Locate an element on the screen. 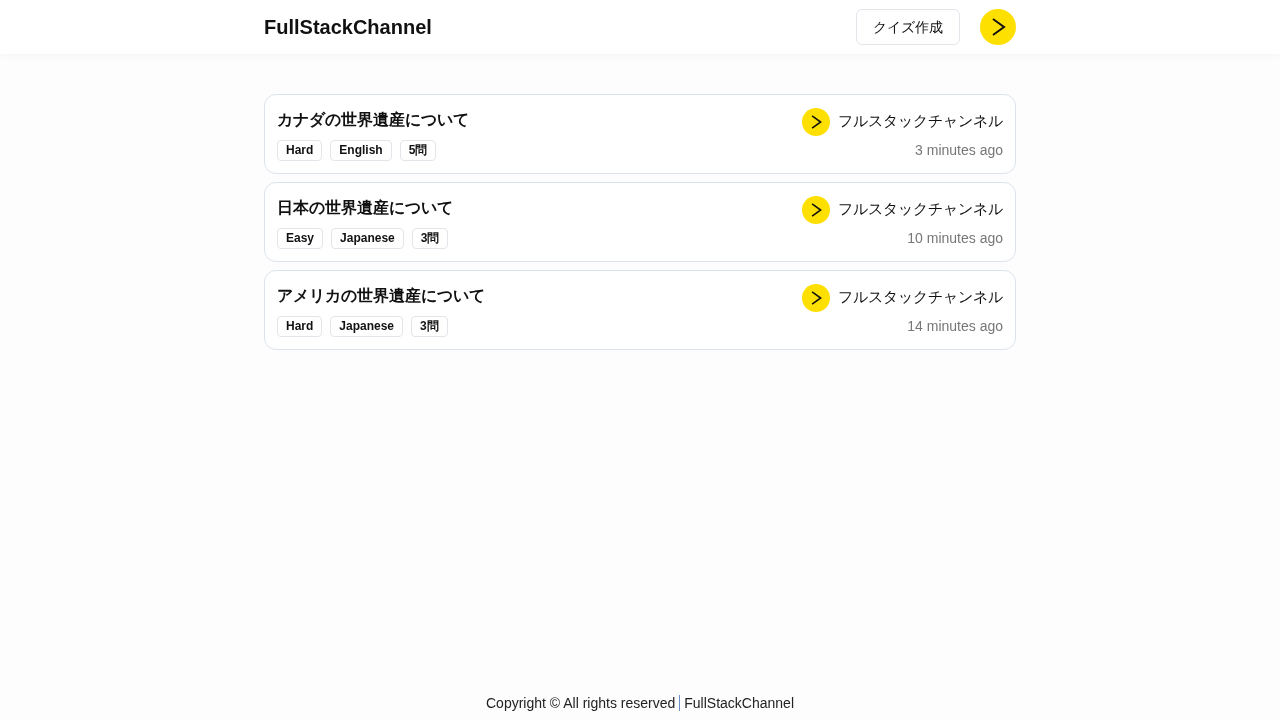 This screenshot has height=720, width=1280. quiz-title: アメリカの世界遺産について is located at coordinates (381, 295).